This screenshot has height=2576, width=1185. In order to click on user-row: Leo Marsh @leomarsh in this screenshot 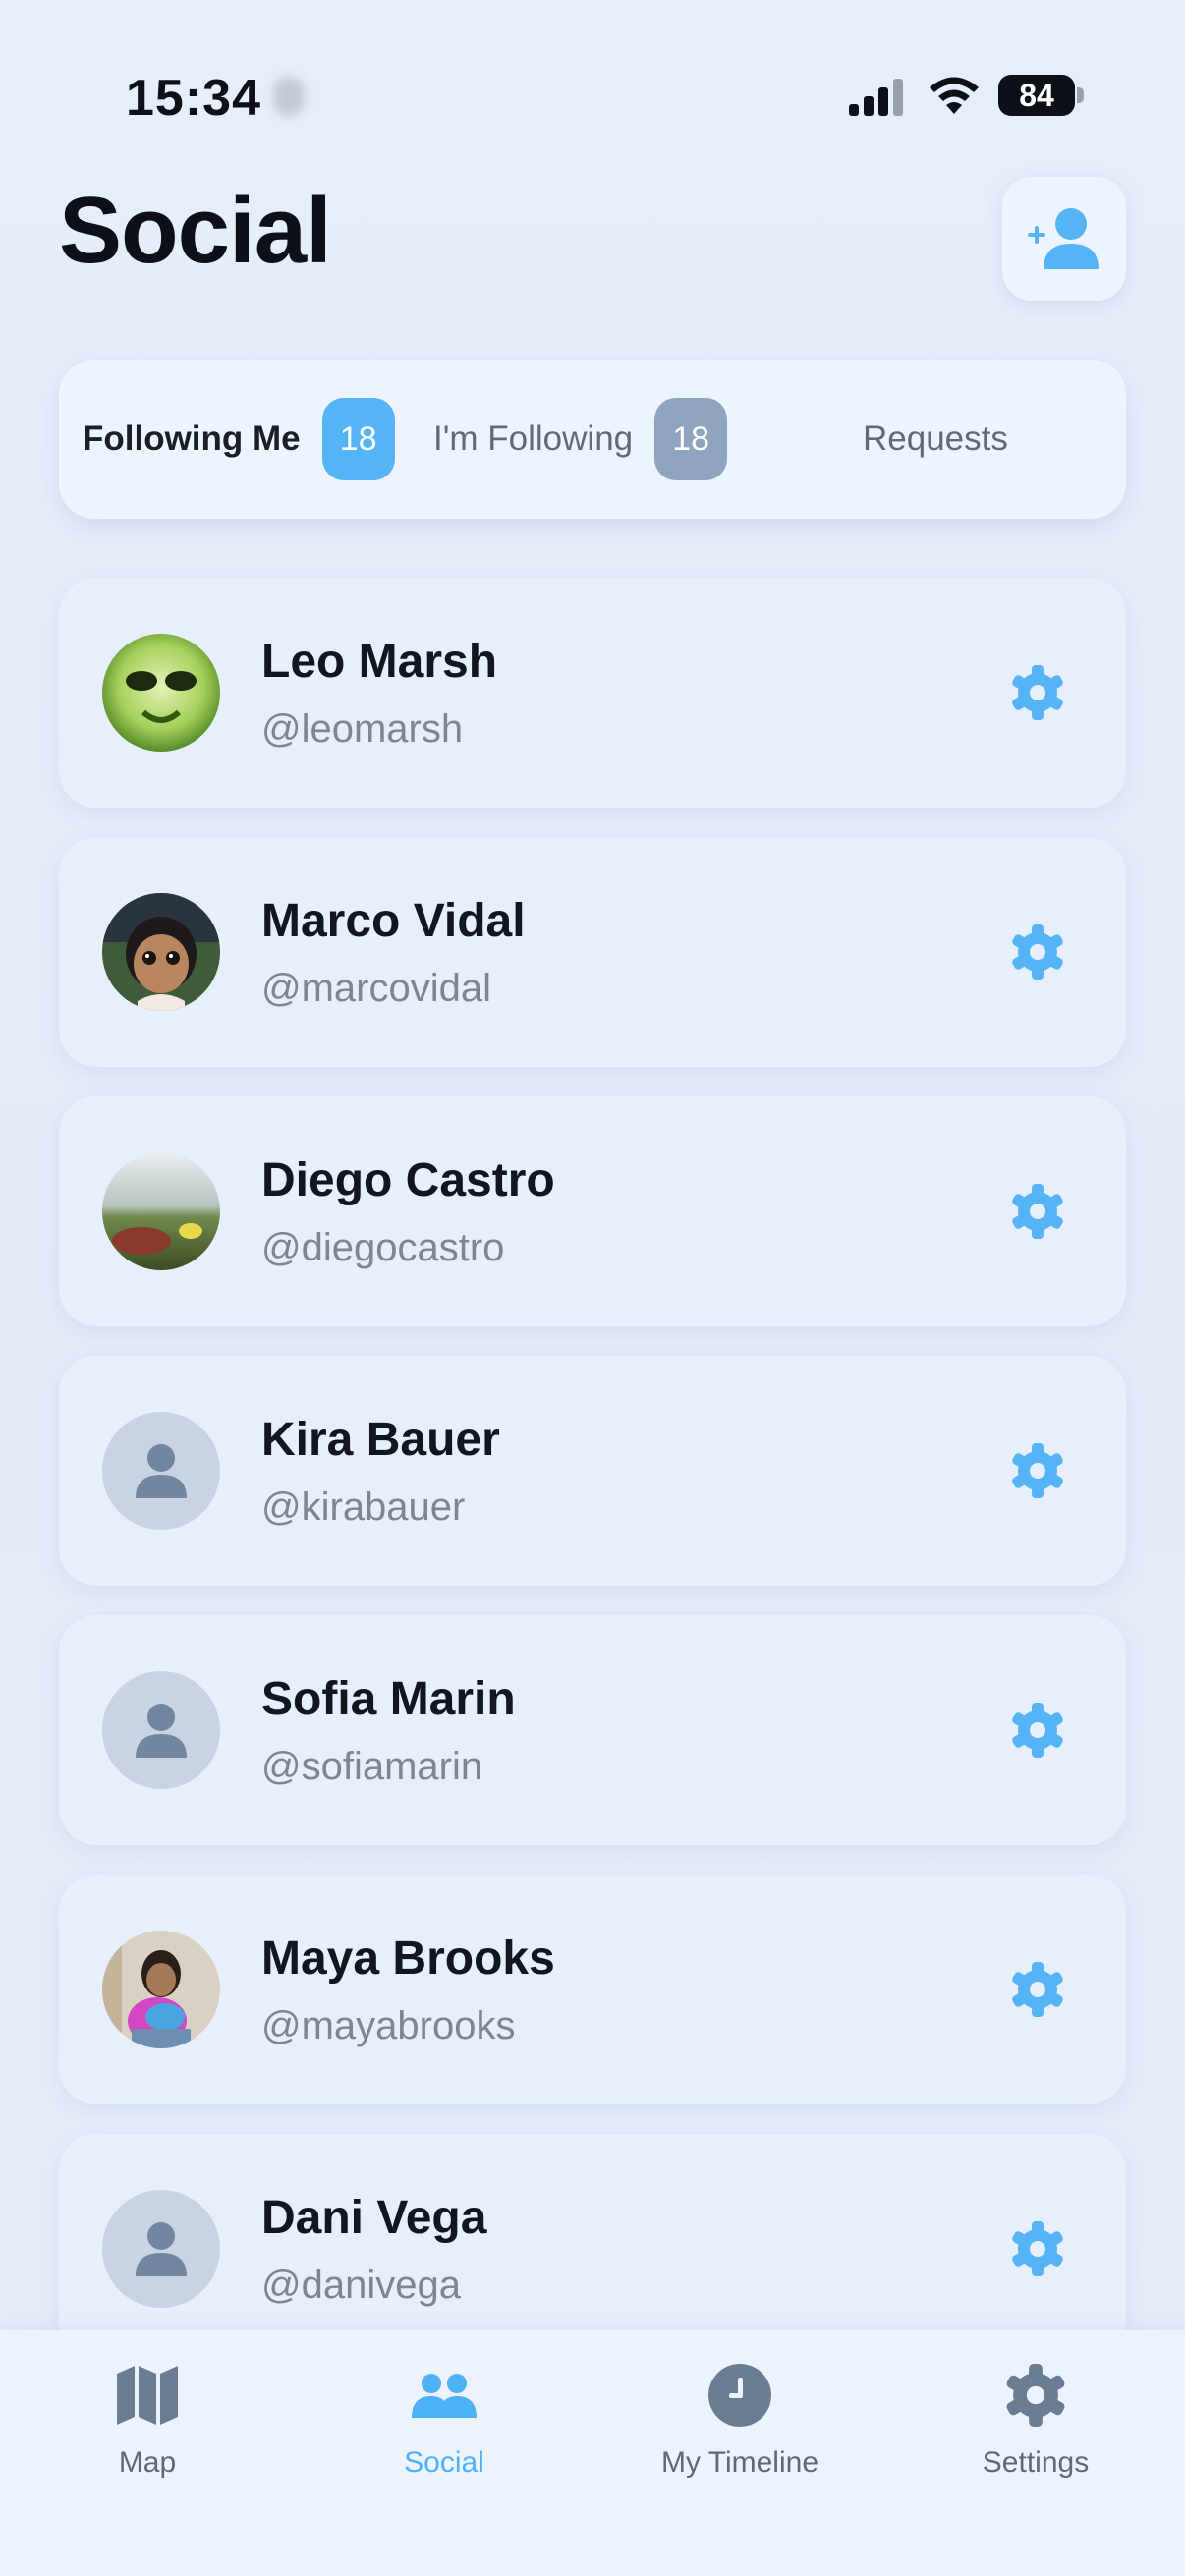, I will do `click(592, 693)`.